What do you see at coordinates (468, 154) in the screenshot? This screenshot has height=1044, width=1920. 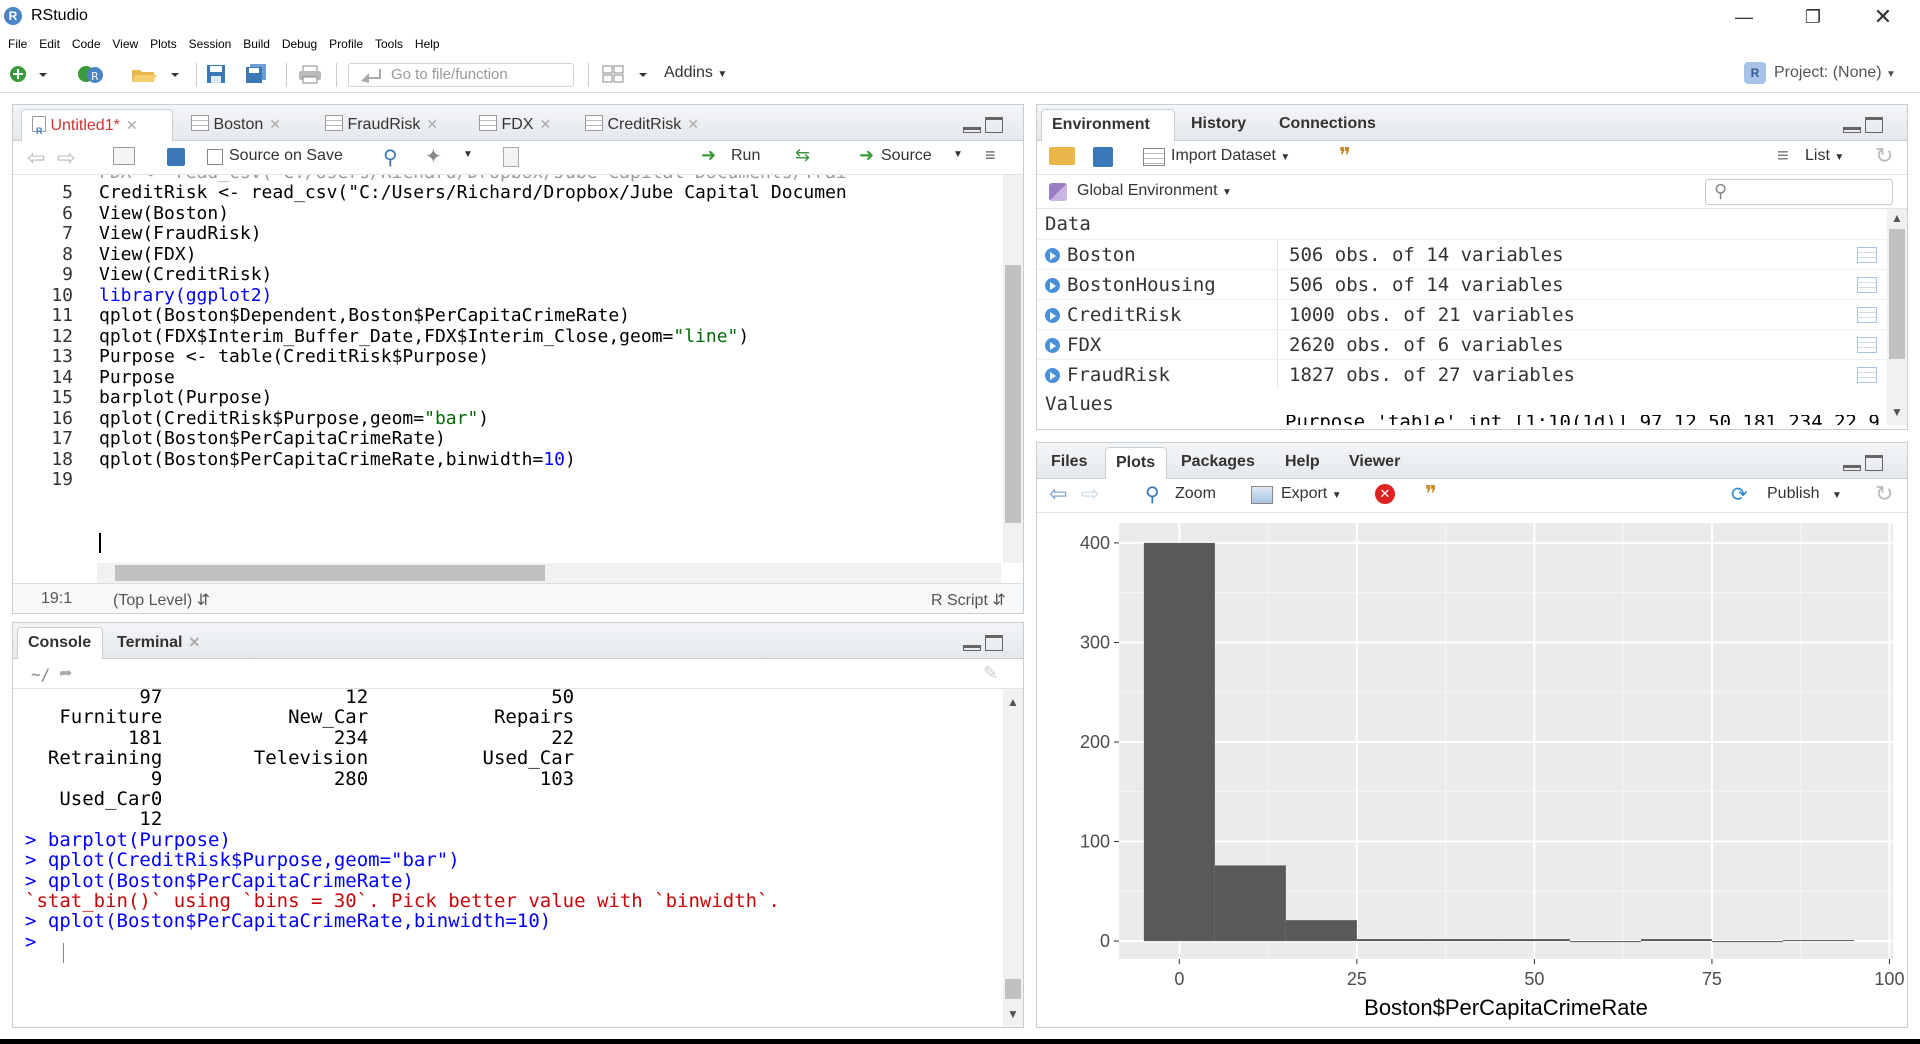 I see `code-tools-dropdown-icon: ▼` at bounding box center [468, 154].